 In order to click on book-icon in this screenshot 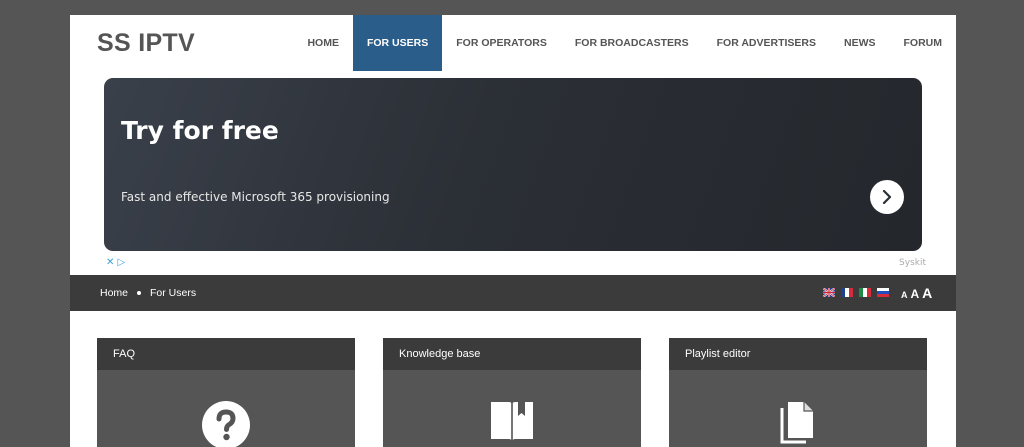, I will do `click(512, 422)`.